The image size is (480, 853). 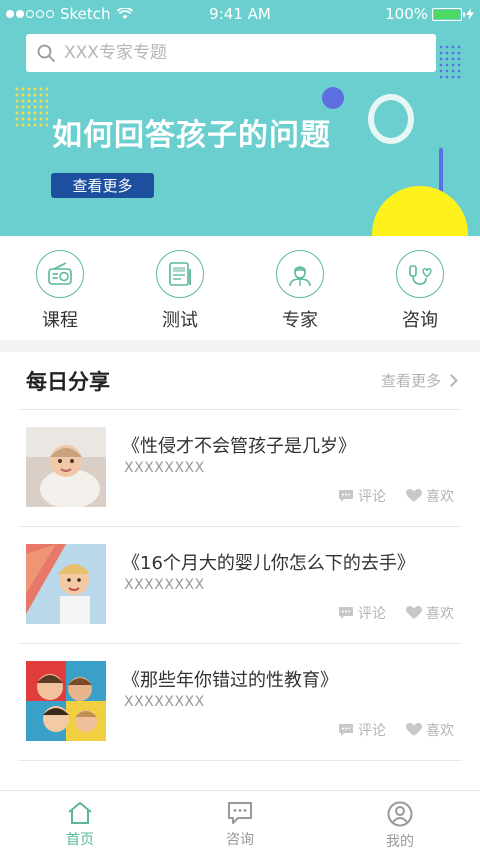 What do you see at coordinates (441, 171) in the screenshot?
I see `decorative-bar` at bounding box center [441, 171].